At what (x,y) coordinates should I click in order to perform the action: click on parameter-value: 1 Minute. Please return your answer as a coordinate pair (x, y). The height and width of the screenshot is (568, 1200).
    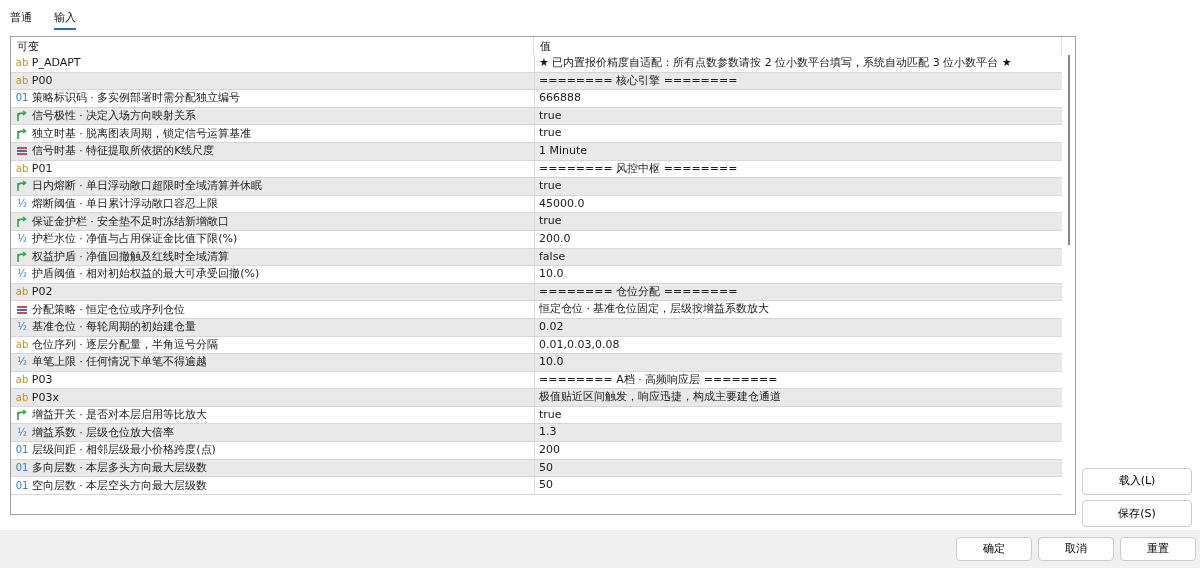
    Looking at the image, I should click on (798, 151).